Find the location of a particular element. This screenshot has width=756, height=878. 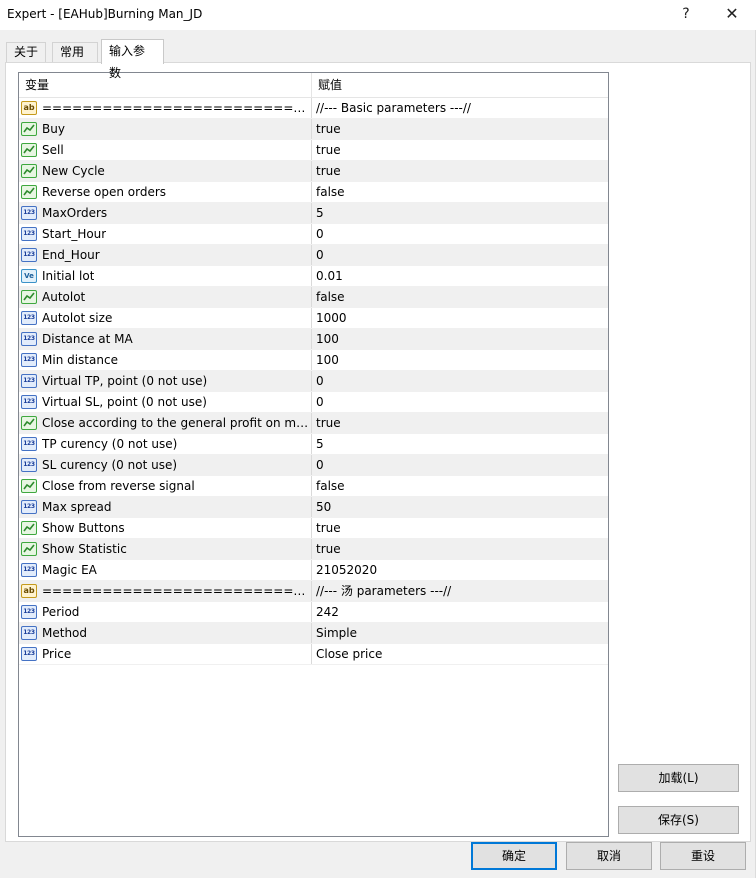

table-row: 123 Start_Hour 0 is located at coordinates (313, 234).